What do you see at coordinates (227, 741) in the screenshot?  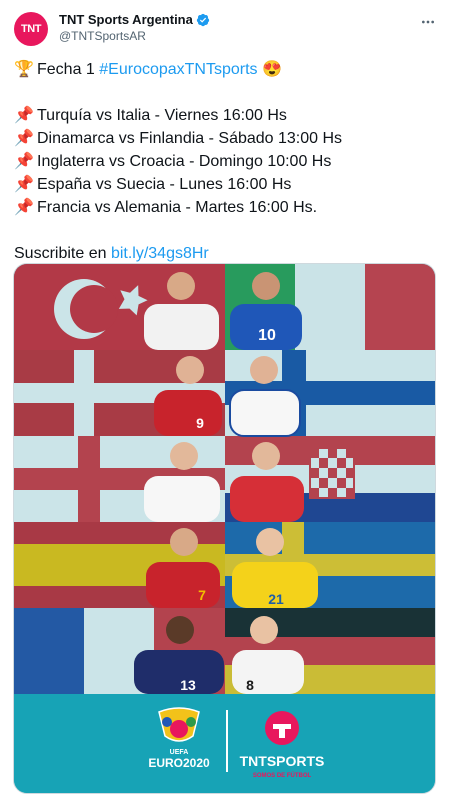 I see `logo-divider` at bounding box center [227, 741].